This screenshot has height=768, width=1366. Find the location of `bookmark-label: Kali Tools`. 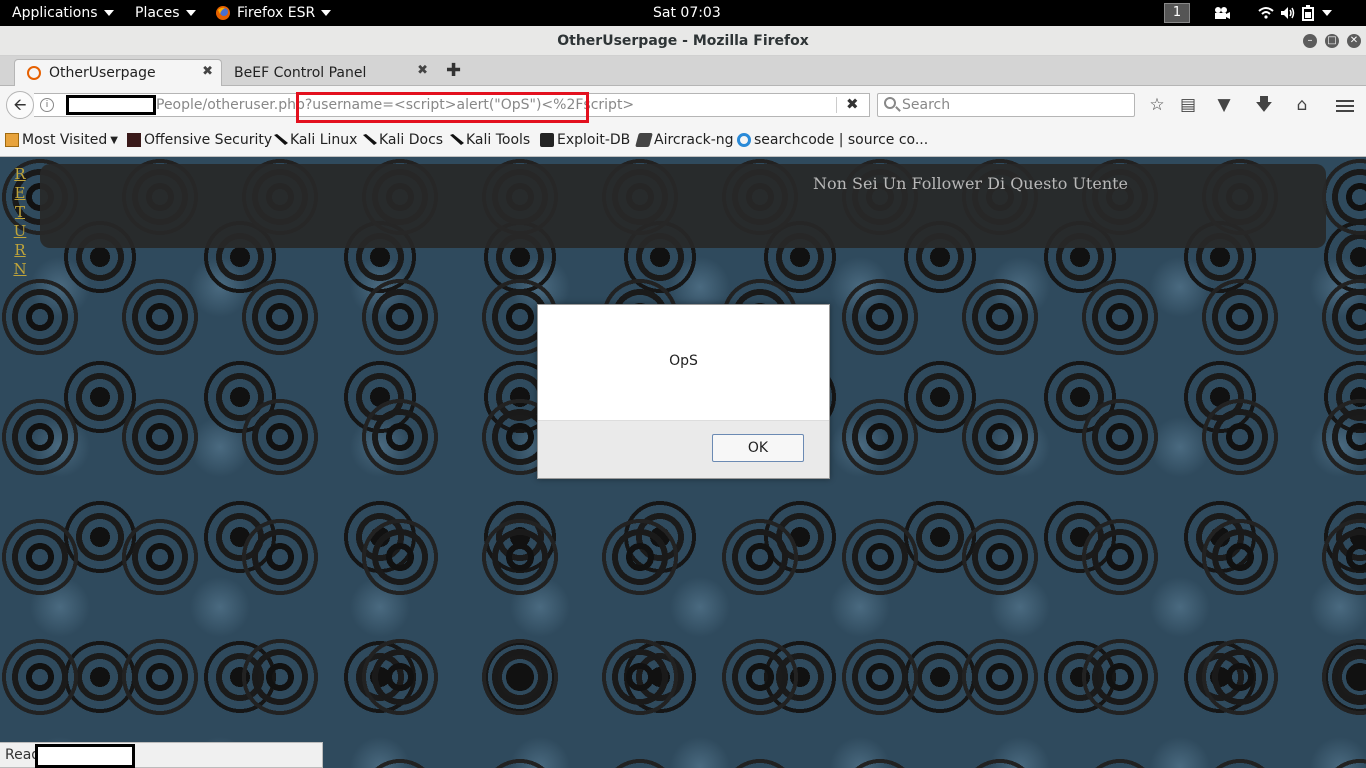

bookmark-label: Kali Tools is located at coordinates (498, 140).